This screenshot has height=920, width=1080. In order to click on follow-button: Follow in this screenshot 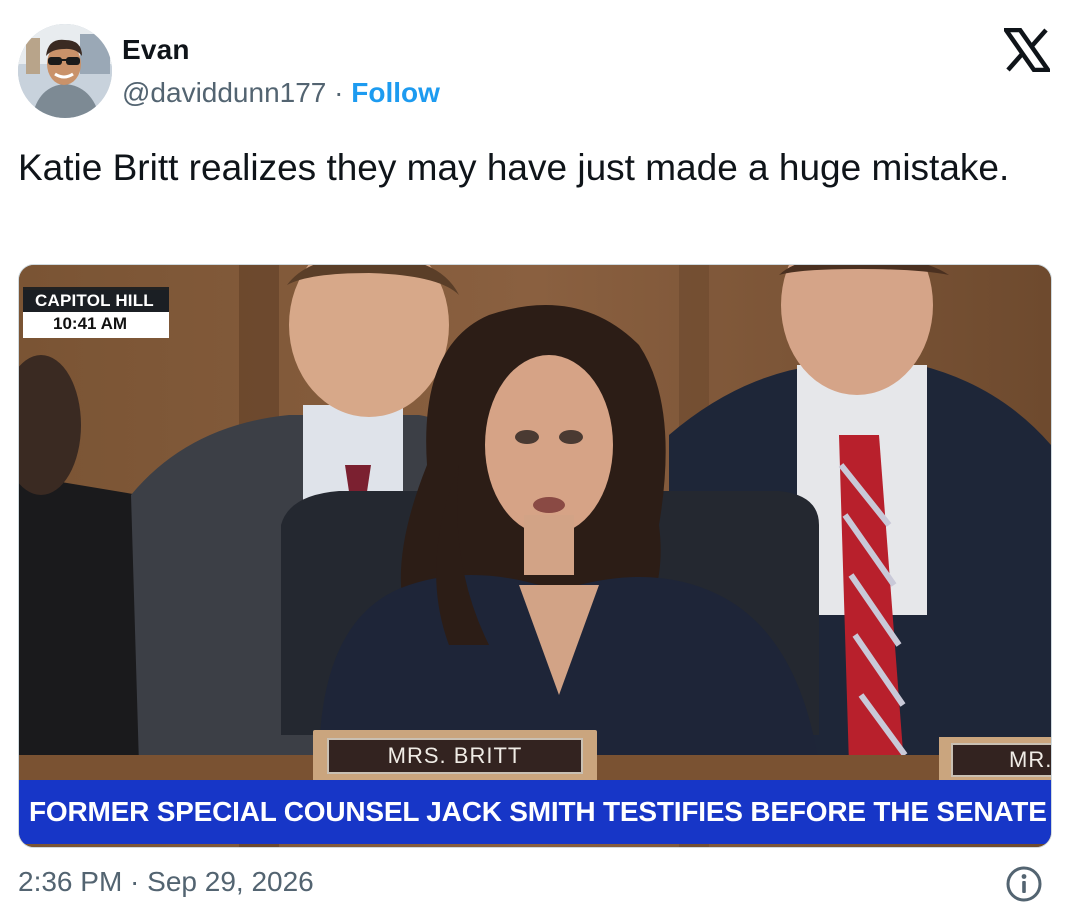, I will do `click(395, 92)`.